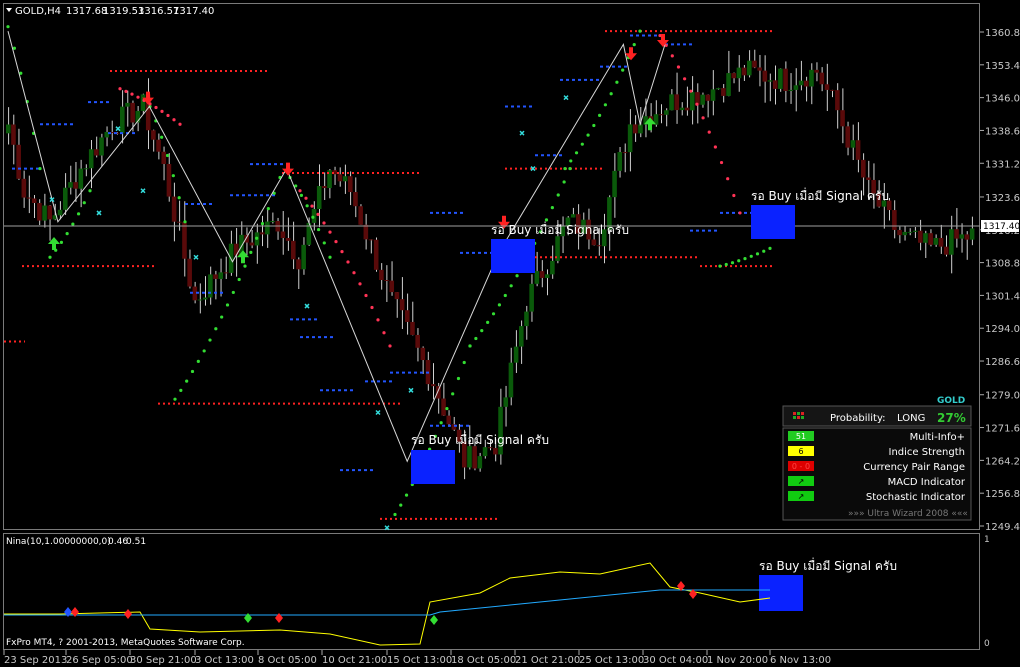  What do you see at coordinates (1001, 227) in the screenshot?
I see `current-price-label: 1317.40` at bounding box center [1001, 227].